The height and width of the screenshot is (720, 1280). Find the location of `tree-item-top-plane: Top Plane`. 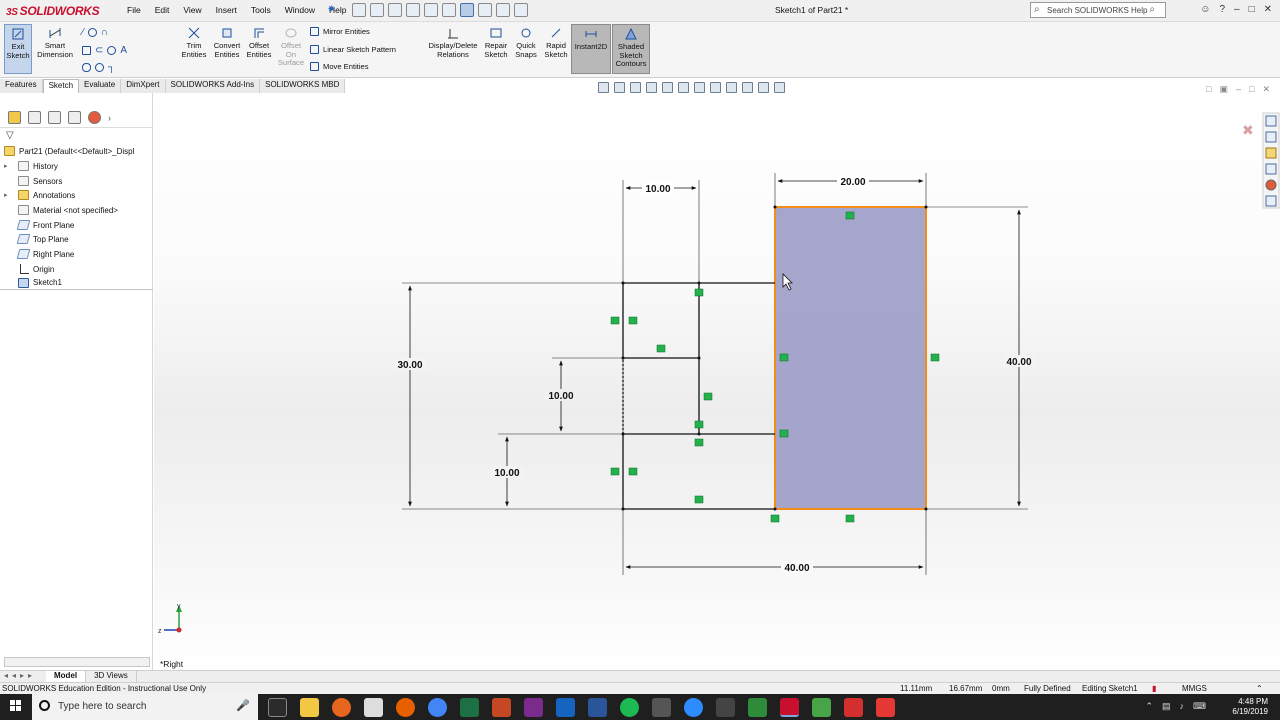

tree-item-top-plane: Top Plane is located at coordinates (76, 239).